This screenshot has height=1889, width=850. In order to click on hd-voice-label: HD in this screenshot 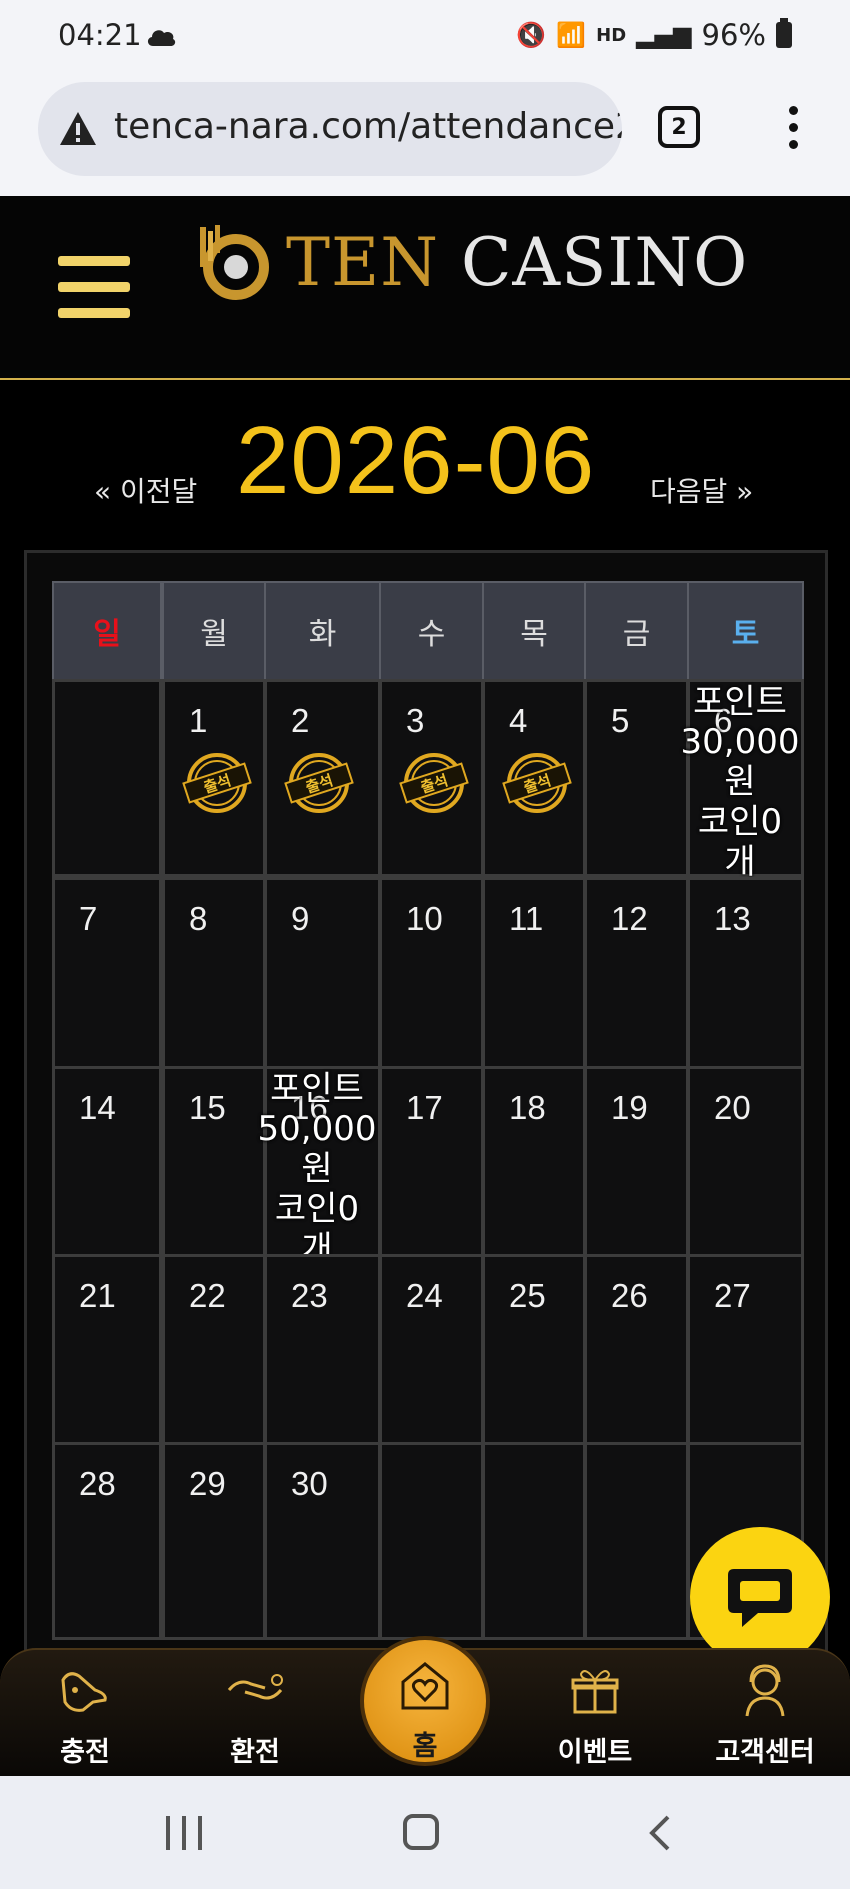, I will do `click(611, 35)`.